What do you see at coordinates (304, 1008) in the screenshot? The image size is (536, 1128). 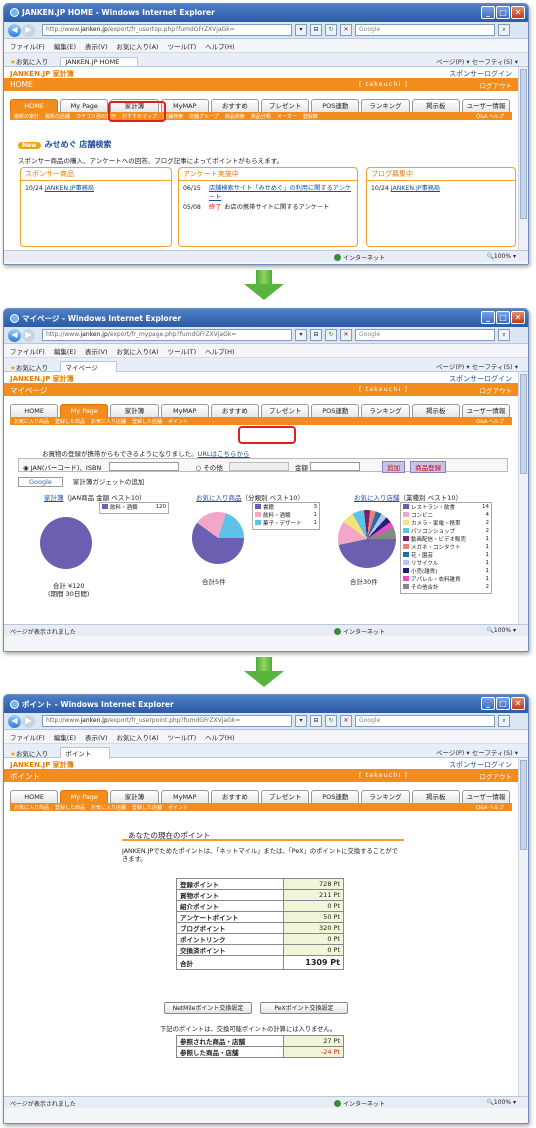 I see `pex-exchange-button: PeXポイント交換設定` at bounding box center [304, 1008].